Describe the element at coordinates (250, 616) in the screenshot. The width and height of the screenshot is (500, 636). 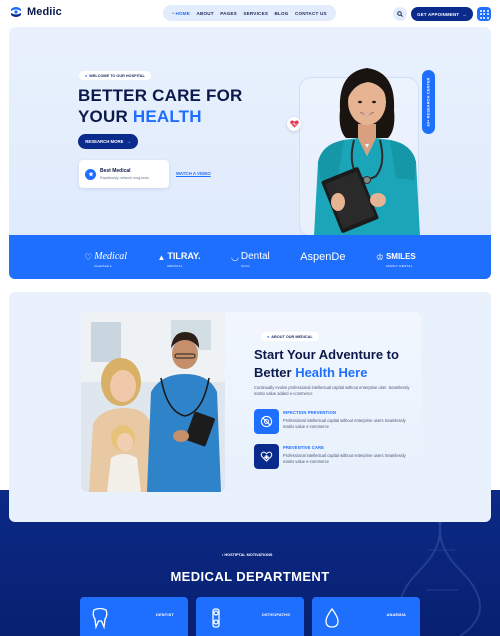
I see `department-card-osteopaths: OSTEOPATHS` at that location.